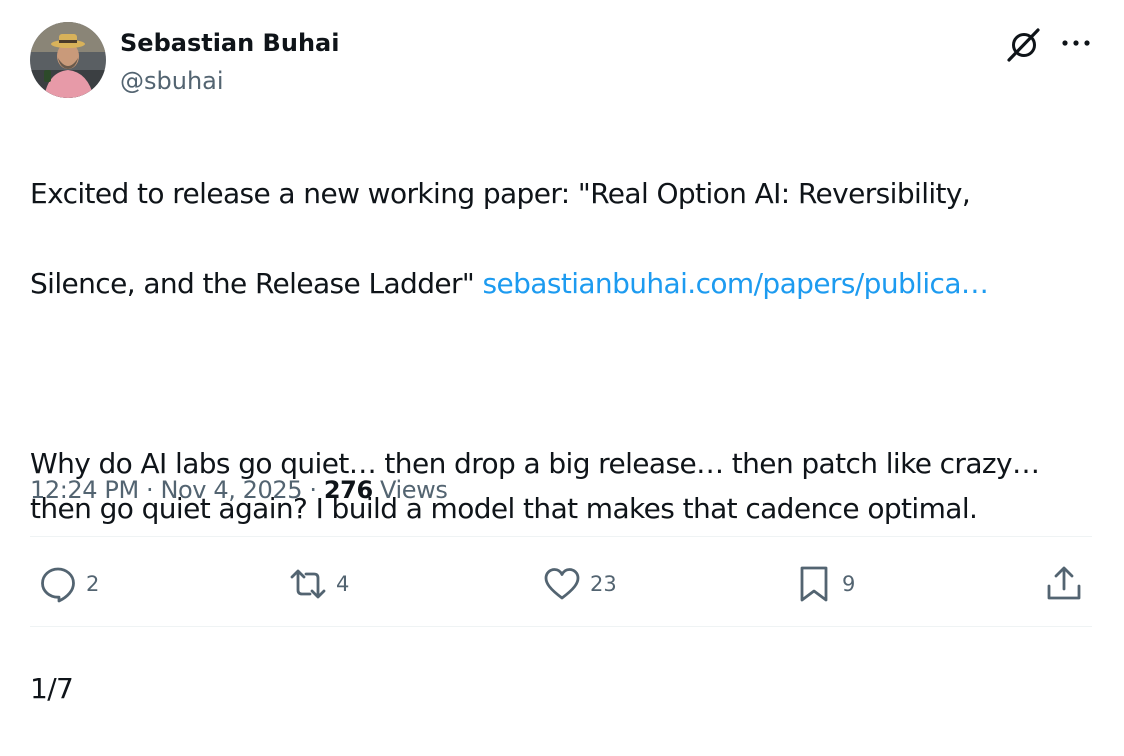 Image resolution: width=1124 pixels, height=756 pixels. I want to click on author-handle: @sbuhai, so click(172, 81).